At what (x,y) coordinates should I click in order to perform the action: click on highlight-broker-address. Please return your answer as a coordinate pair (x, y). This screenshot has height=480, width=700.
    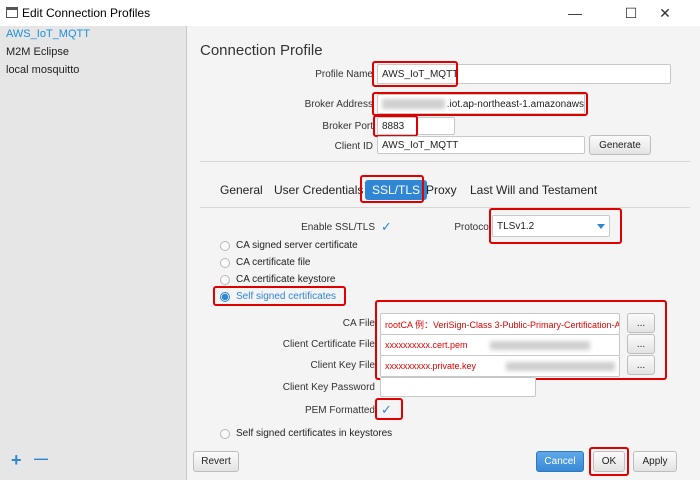
    Looking at the image, I should click on (480, 104).